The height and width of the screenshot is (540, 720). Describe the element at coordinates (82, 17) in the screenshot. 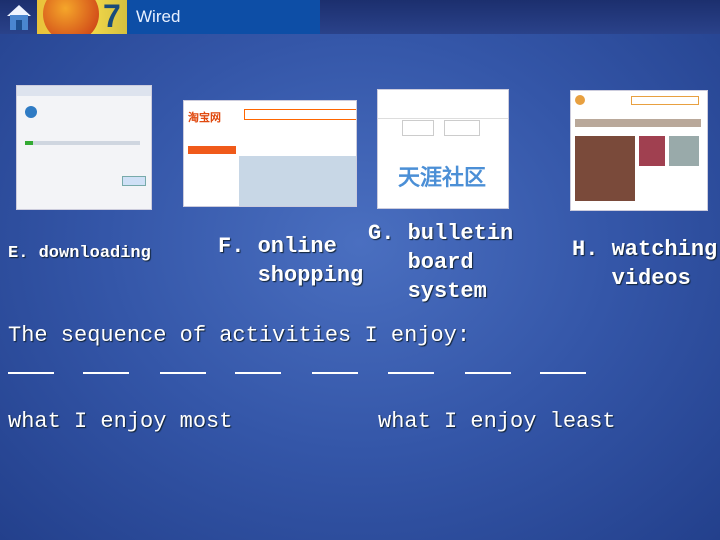

I see `globe-logo: 7` at that location.